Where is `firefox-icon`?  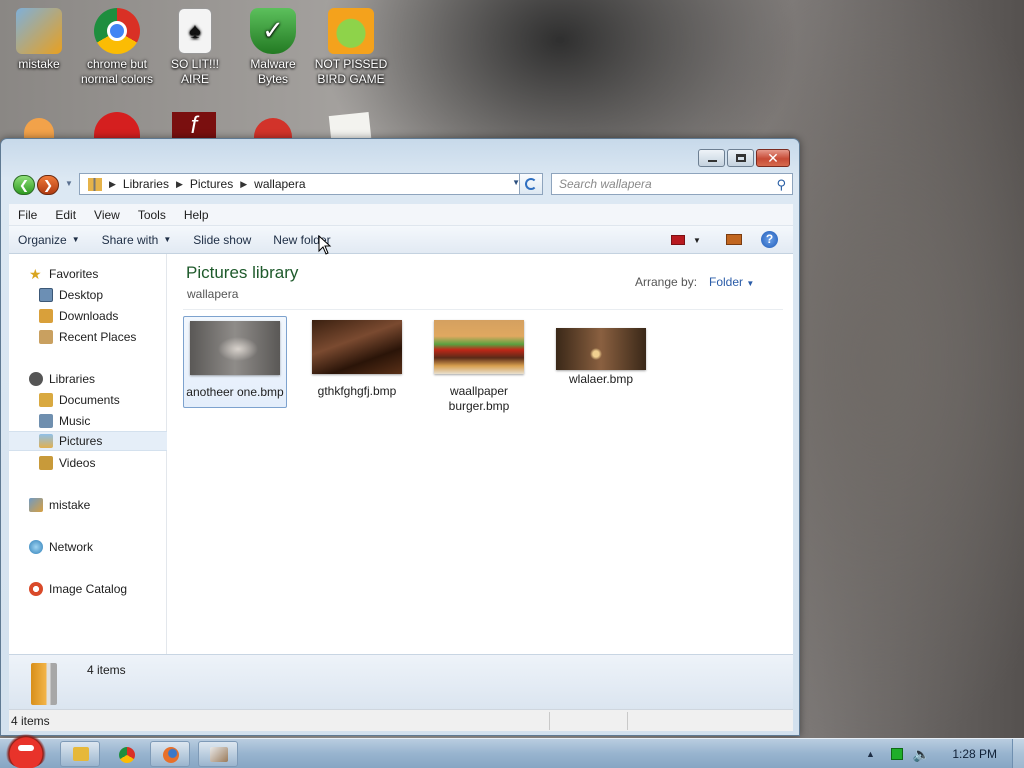
firefox-icon is located at coordinates (171, 755).